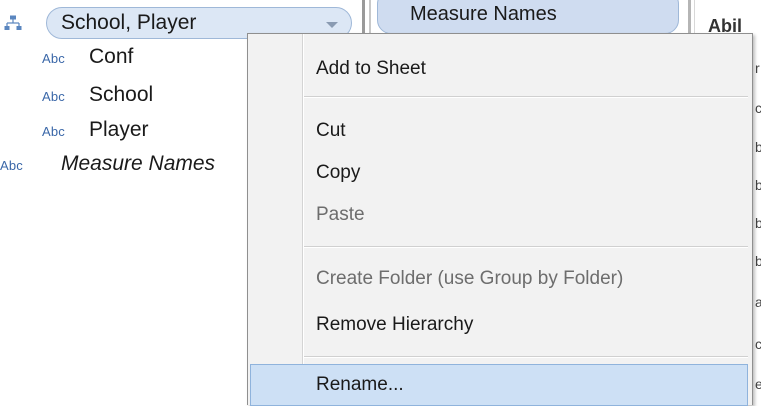 The width and height of the screenshot is (761, 406). I want to click on menu-item-label: Cut, so click(331, 130).